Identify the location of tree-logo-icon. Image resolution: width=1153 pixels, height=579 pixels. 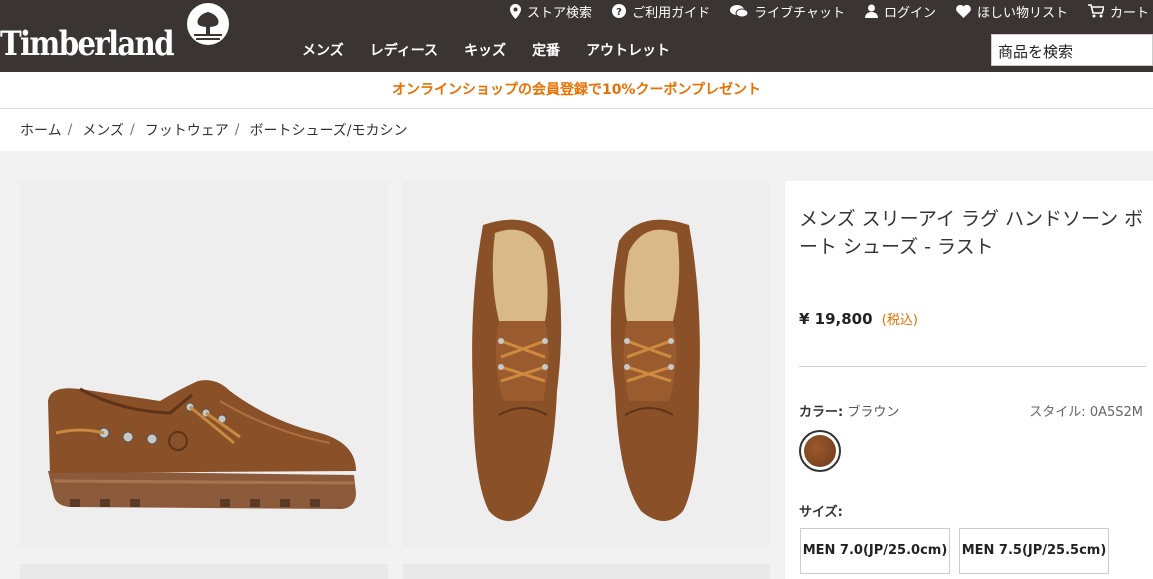
(208, 24).